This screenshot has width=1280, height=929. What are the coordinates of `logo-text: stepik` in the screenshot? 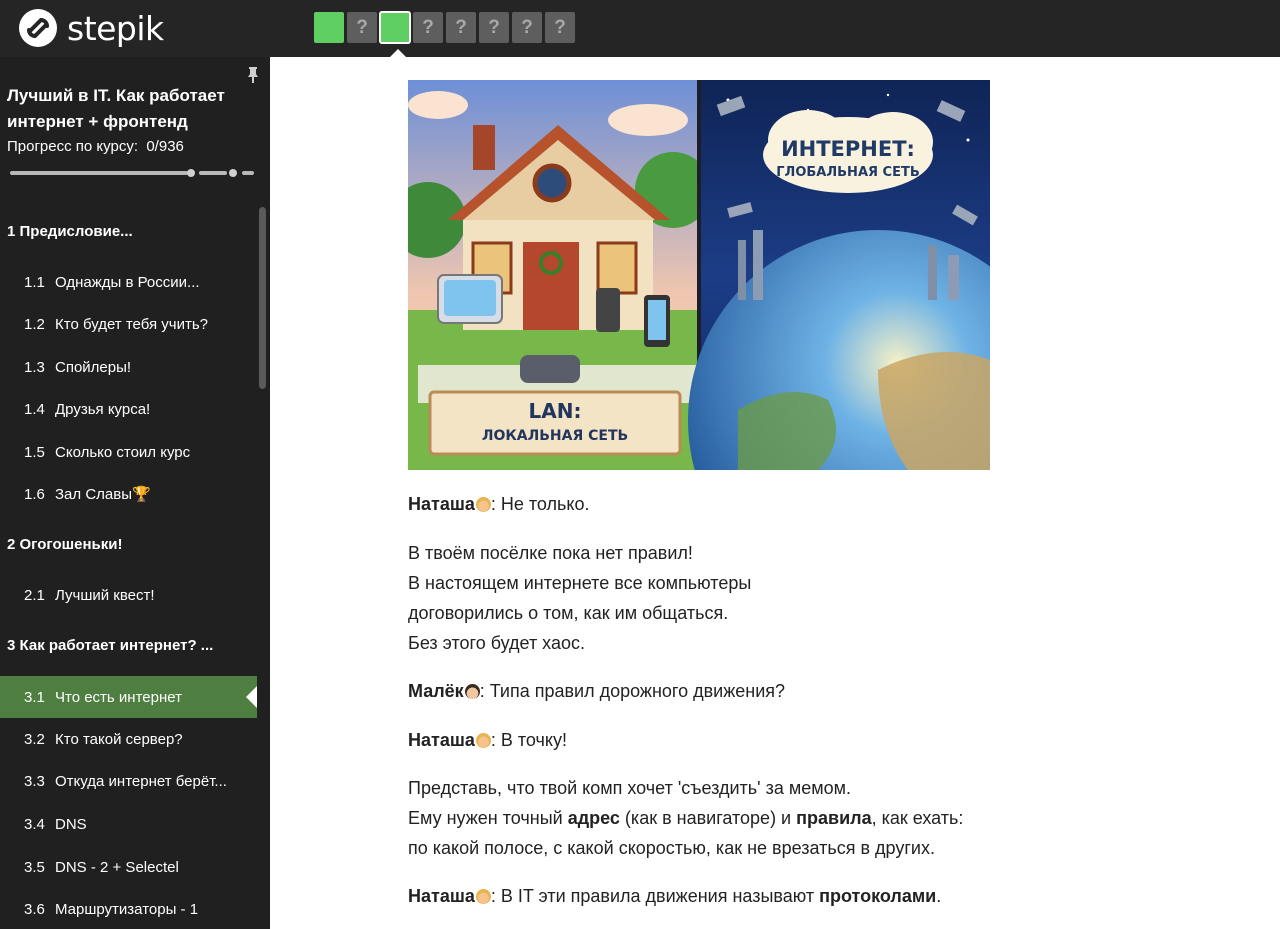 It's located at (115, 28).